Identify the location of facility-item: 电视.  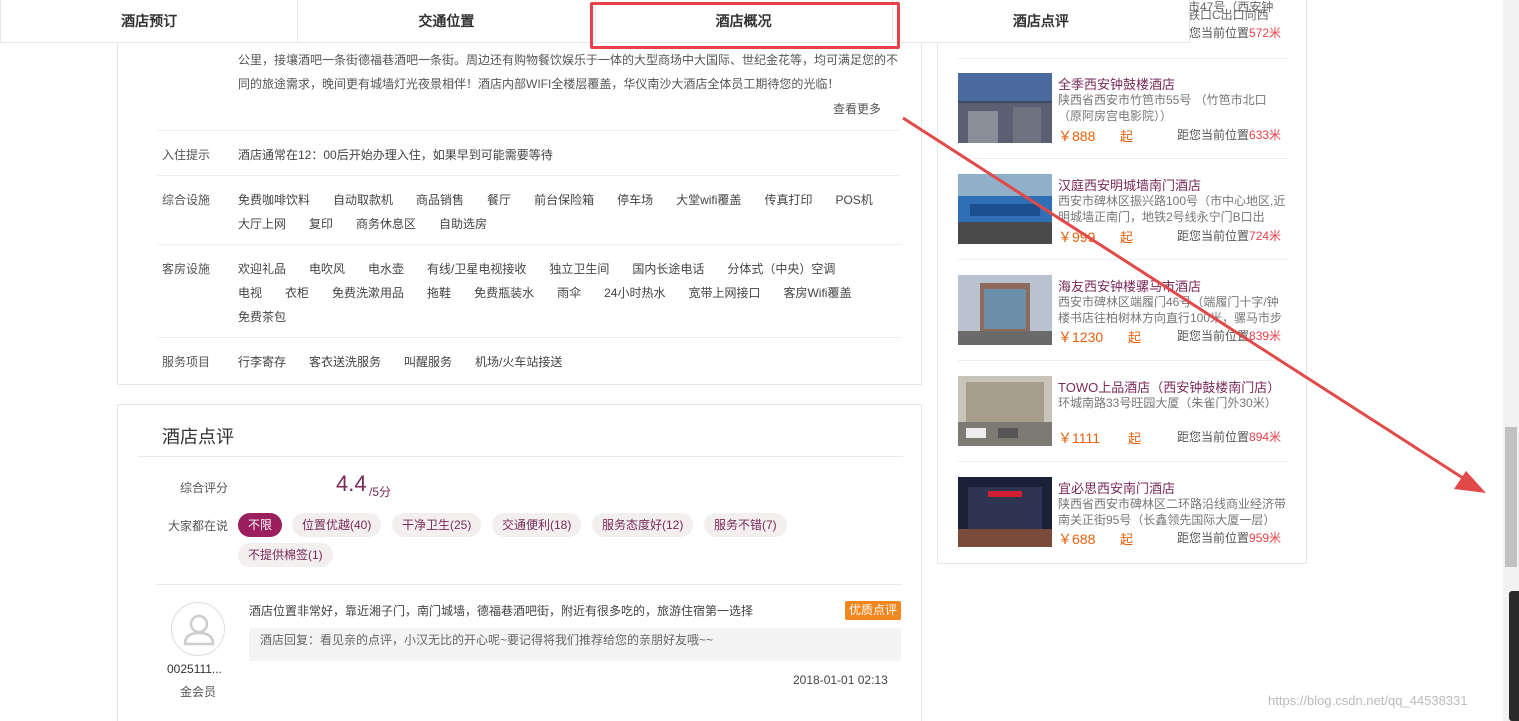
(250, 293).